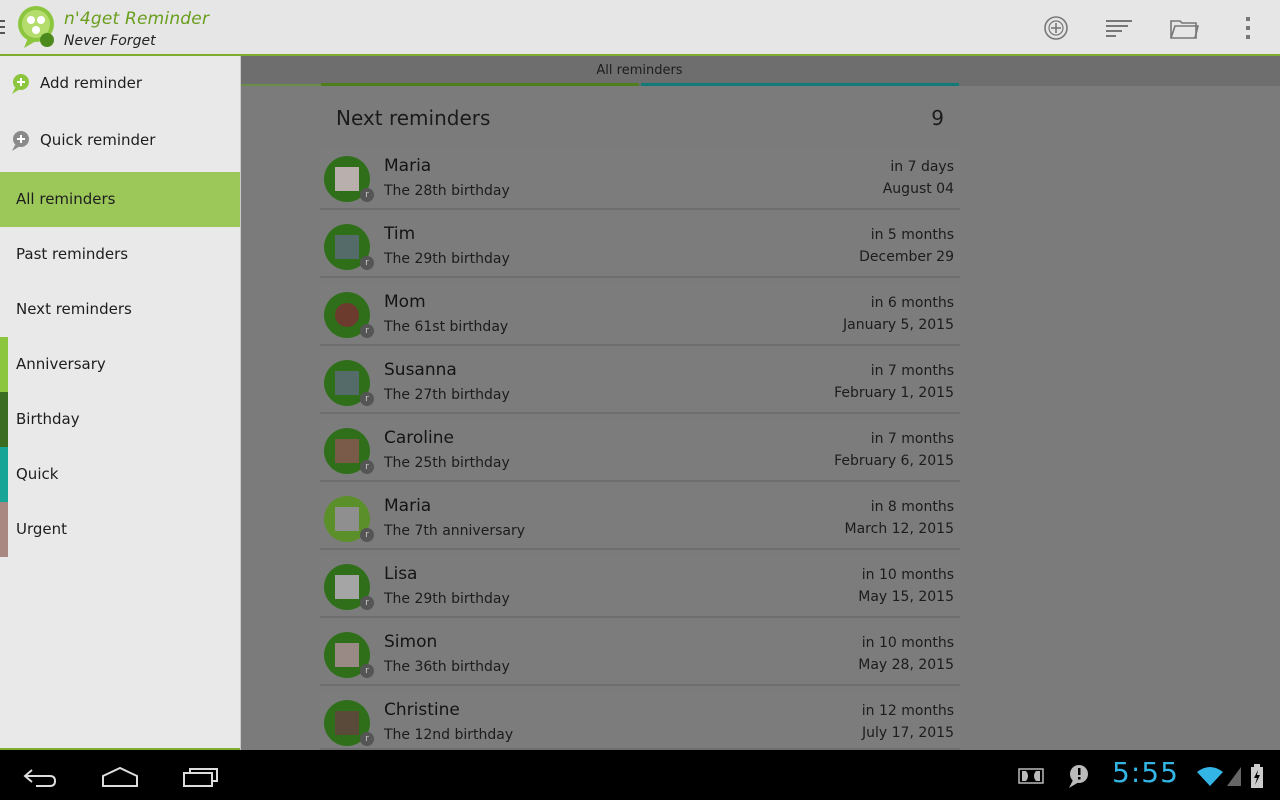 The height and width of the screenshot is (800, 1280). Describe the element at coordinates (447, 667) in the screenshot. I see `reminder-occasion: The 36th birthday` at that location.